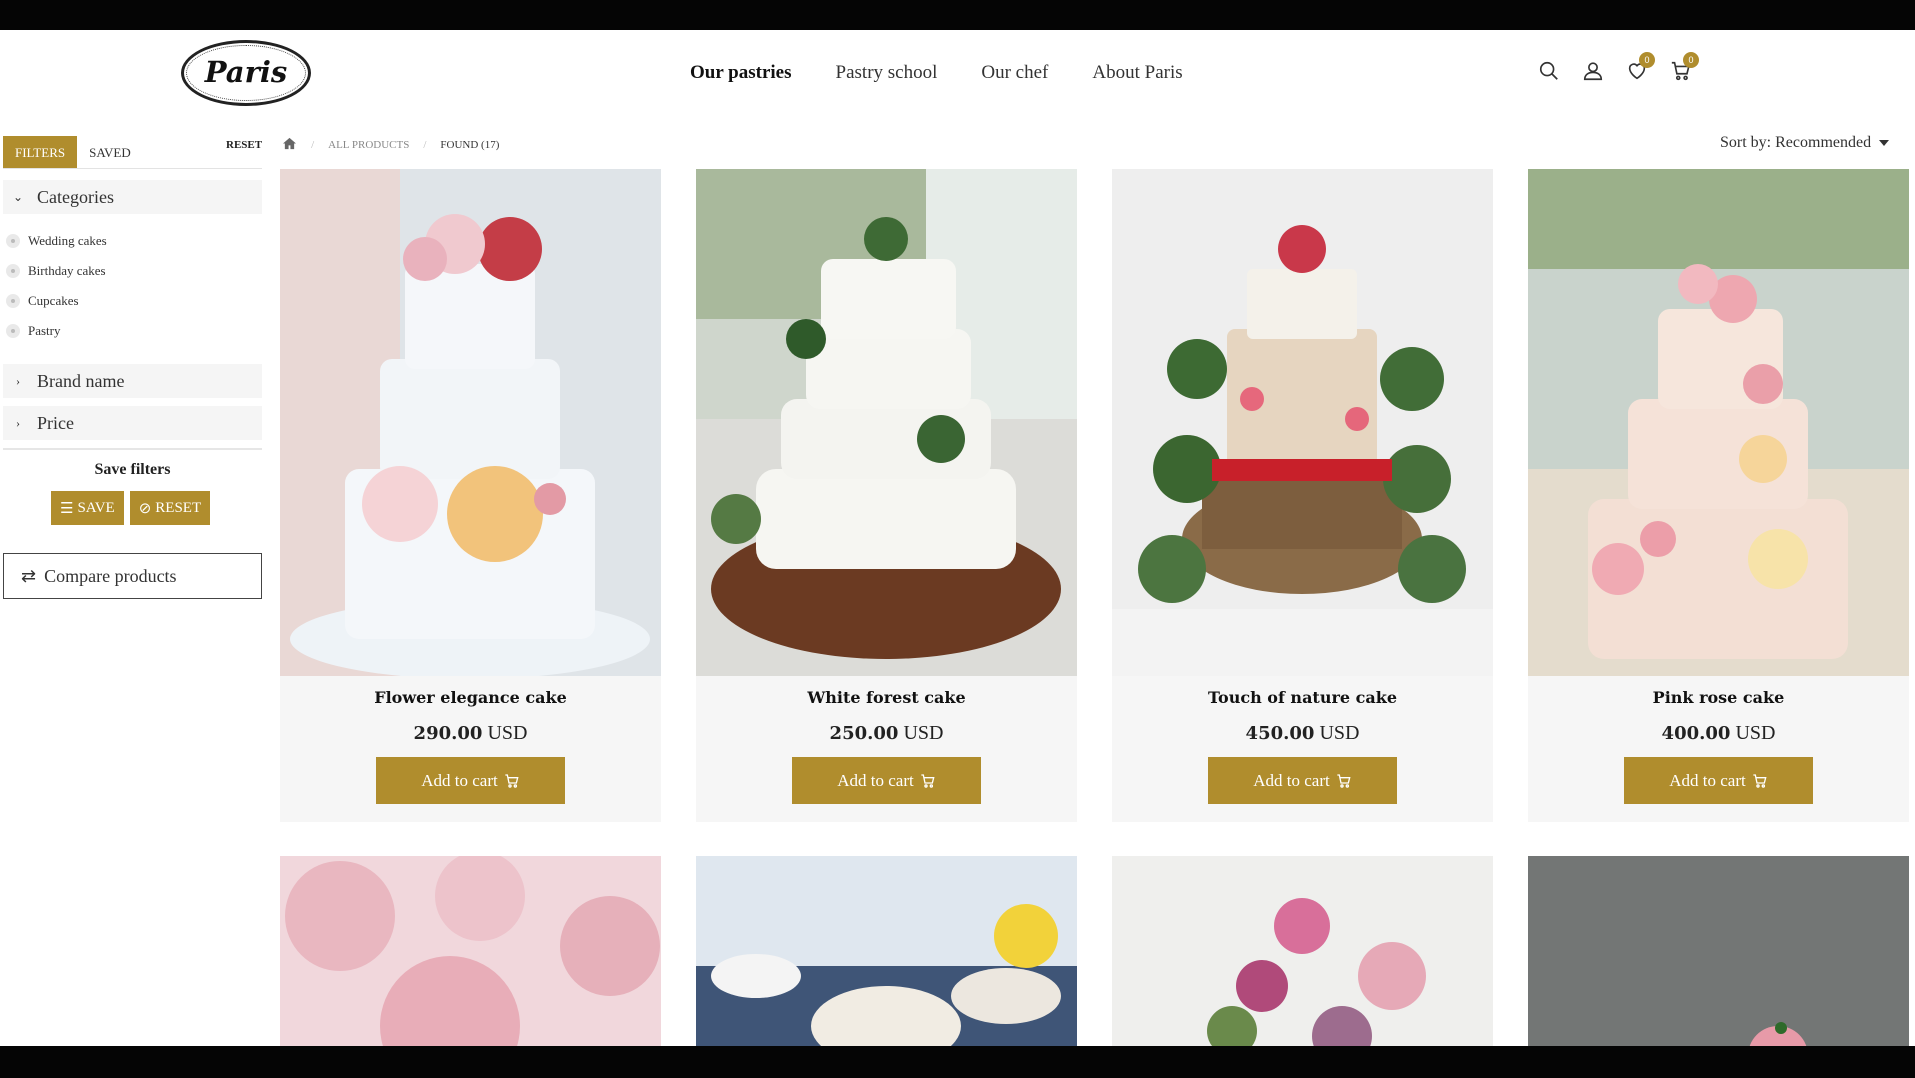 The width and height of the screenshot is (1915, 1078). I want to click on product-price: 450.00 USD, so click(1302, 733).